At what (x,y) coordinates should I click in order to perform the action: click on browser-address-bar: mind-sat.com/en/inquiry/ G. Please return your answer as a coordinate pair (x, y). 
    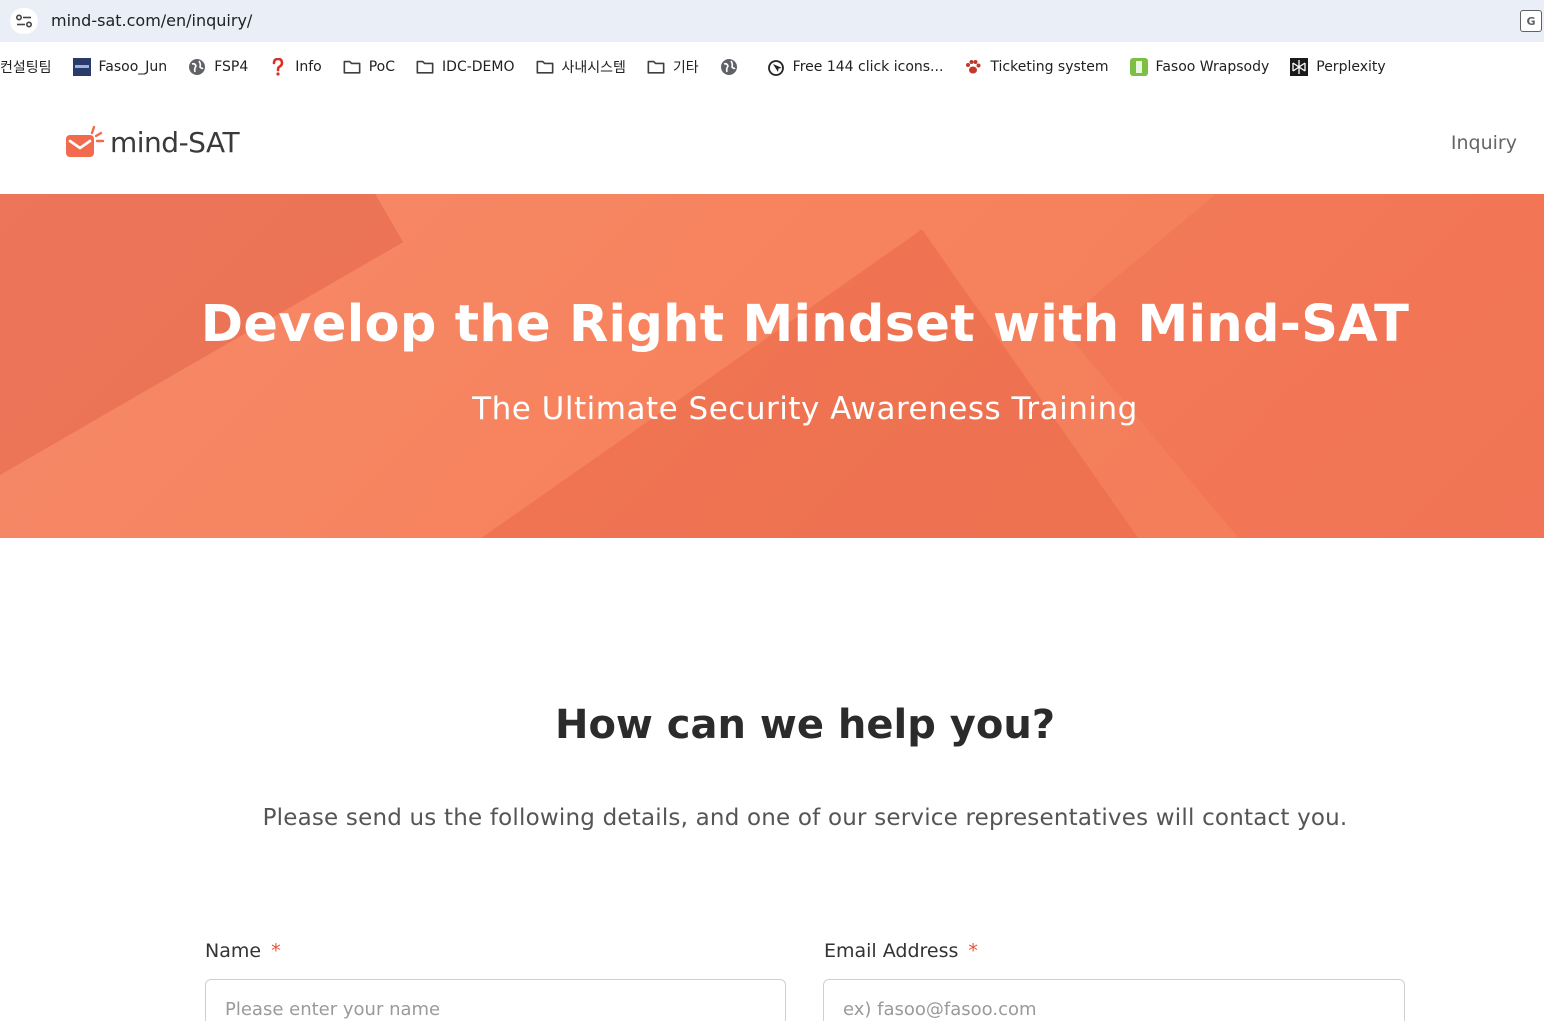
    Looking at the image, I should click on (772, 21).